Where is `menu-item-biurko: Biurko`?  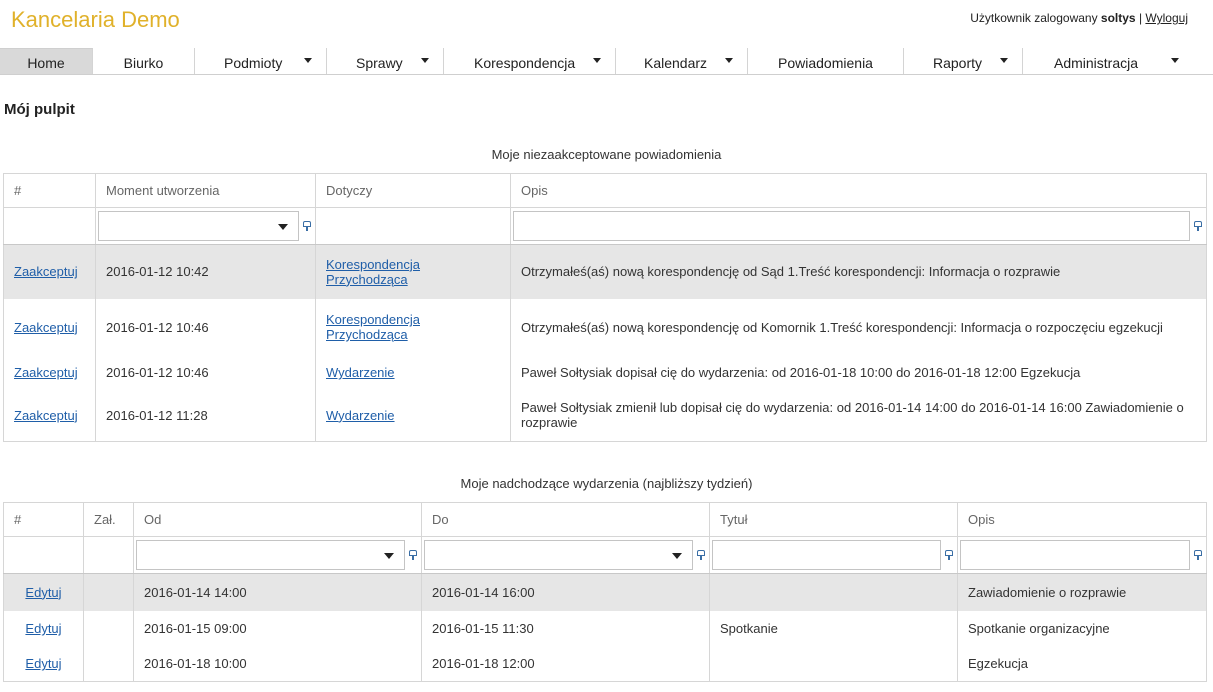
menu-item-biurko: Biurko is located at coordinates (144, 61).